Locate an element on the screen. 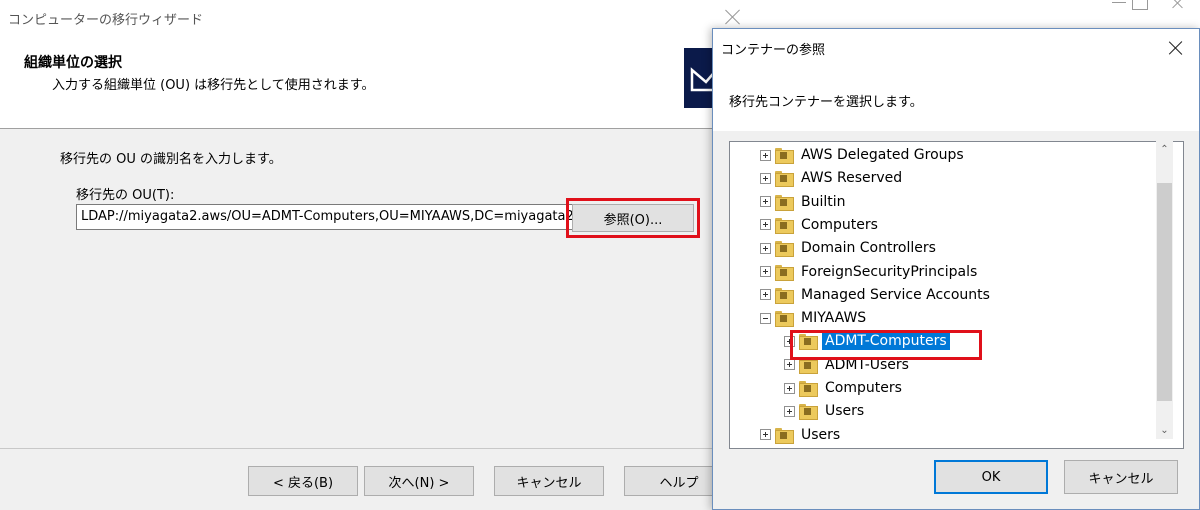 The width and height of the screenshot is (1200, 510). tree-item: AWS Reserved is located at coordinates (832, 178).